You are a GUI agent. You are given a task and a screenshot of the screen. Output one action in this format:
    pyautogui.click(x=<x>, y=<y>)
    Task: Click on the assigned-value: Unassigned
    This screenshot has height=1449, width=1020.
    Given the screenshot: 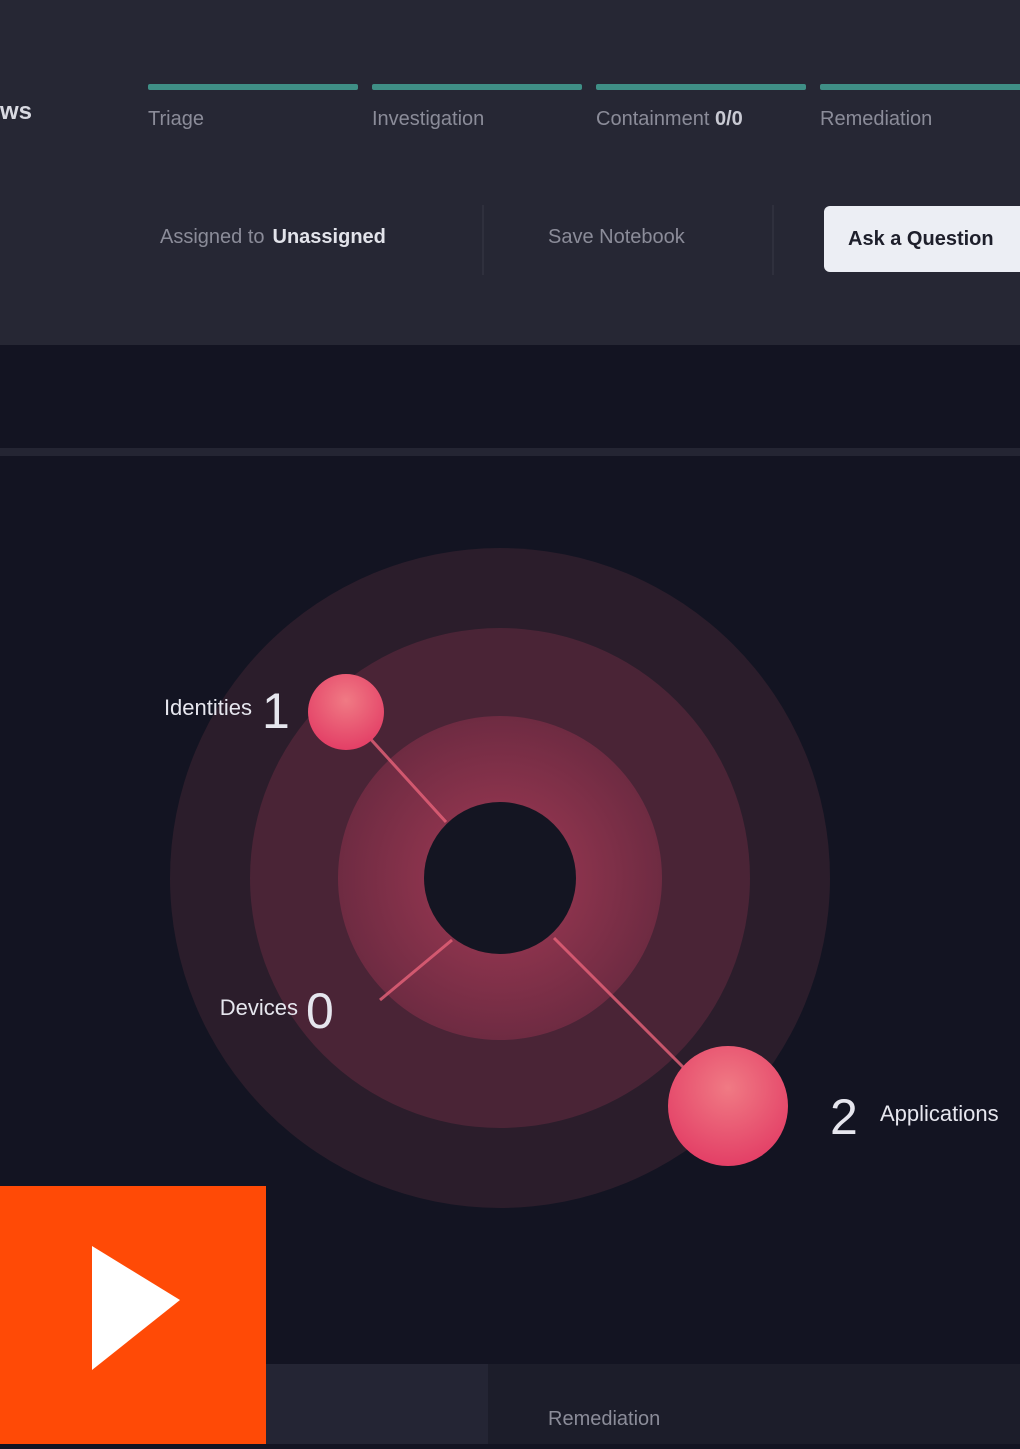 What is the action you would take?
    pyautogui.click(x=329, y=237)
    